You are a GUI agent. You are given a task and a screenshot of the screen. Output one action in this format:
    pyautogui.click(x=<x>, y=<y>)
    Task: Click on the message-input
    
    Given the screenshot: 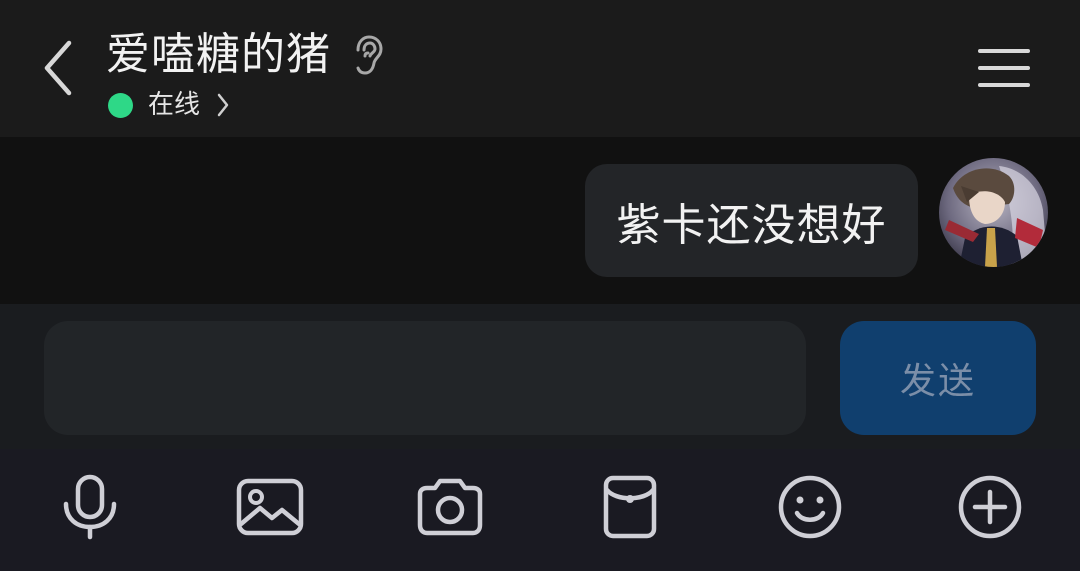 What is the action you would take?
    pyautogui.click(x=425, y=378)
    